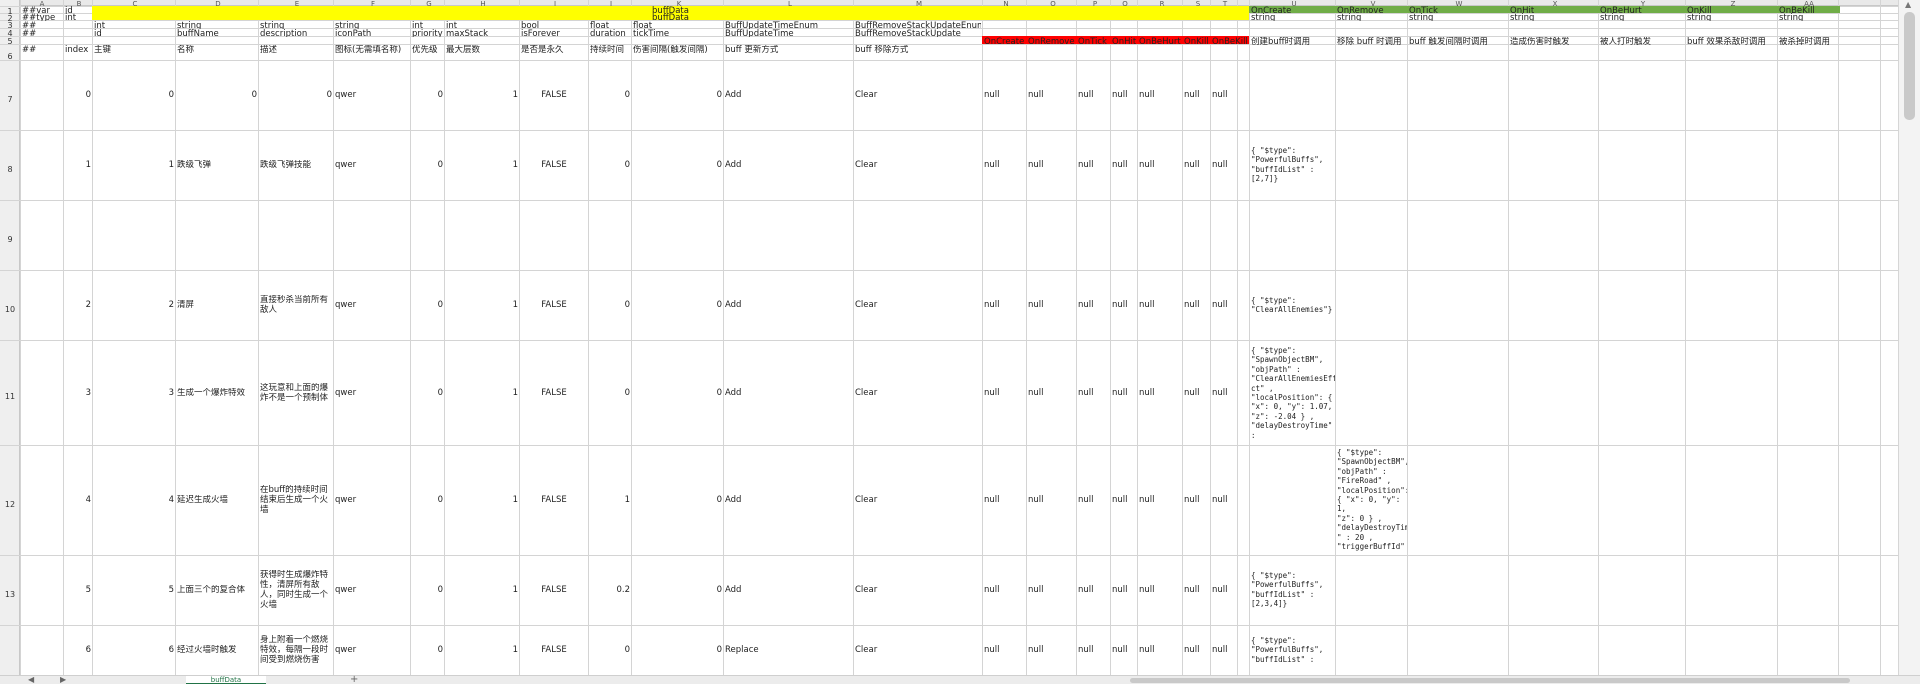 Image resolution: width=1920 pixels, height=684 pixels. I want to click on header-cell-row2-a: ##type, so click(42, 17).